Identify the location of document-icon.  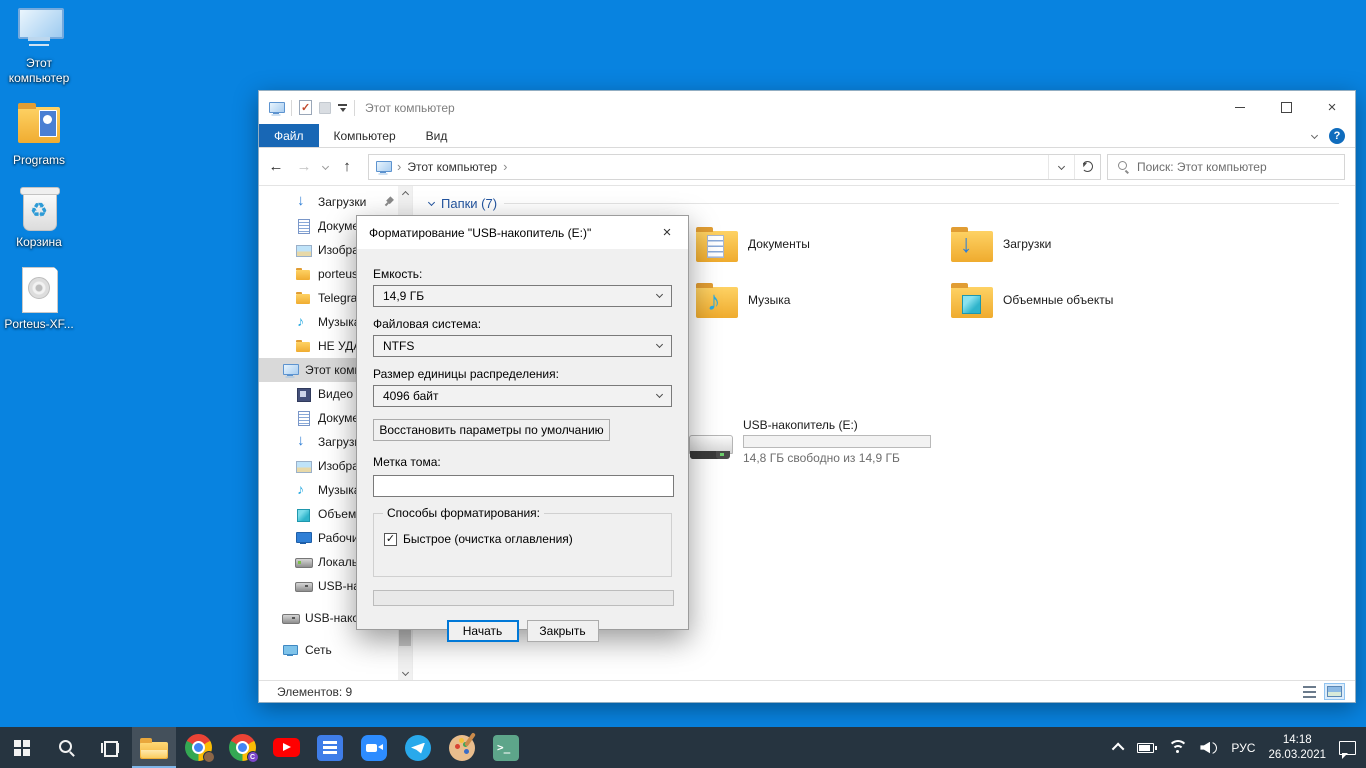
(303, 226).